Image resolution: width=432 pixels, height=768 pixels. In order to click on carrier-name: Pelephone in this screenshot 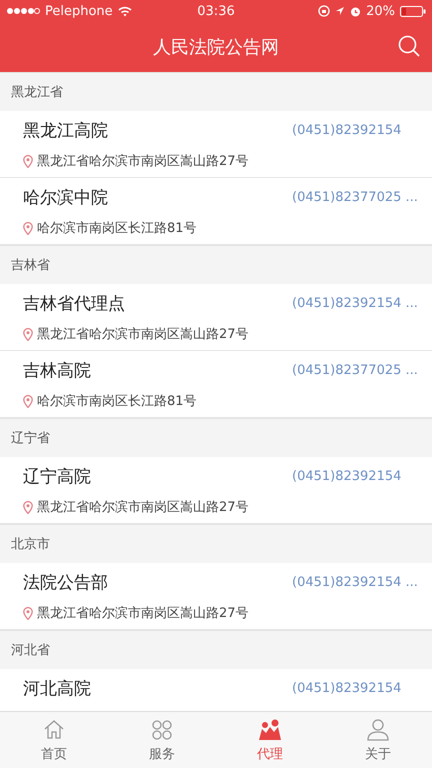, I will do `click(79, 11)`.